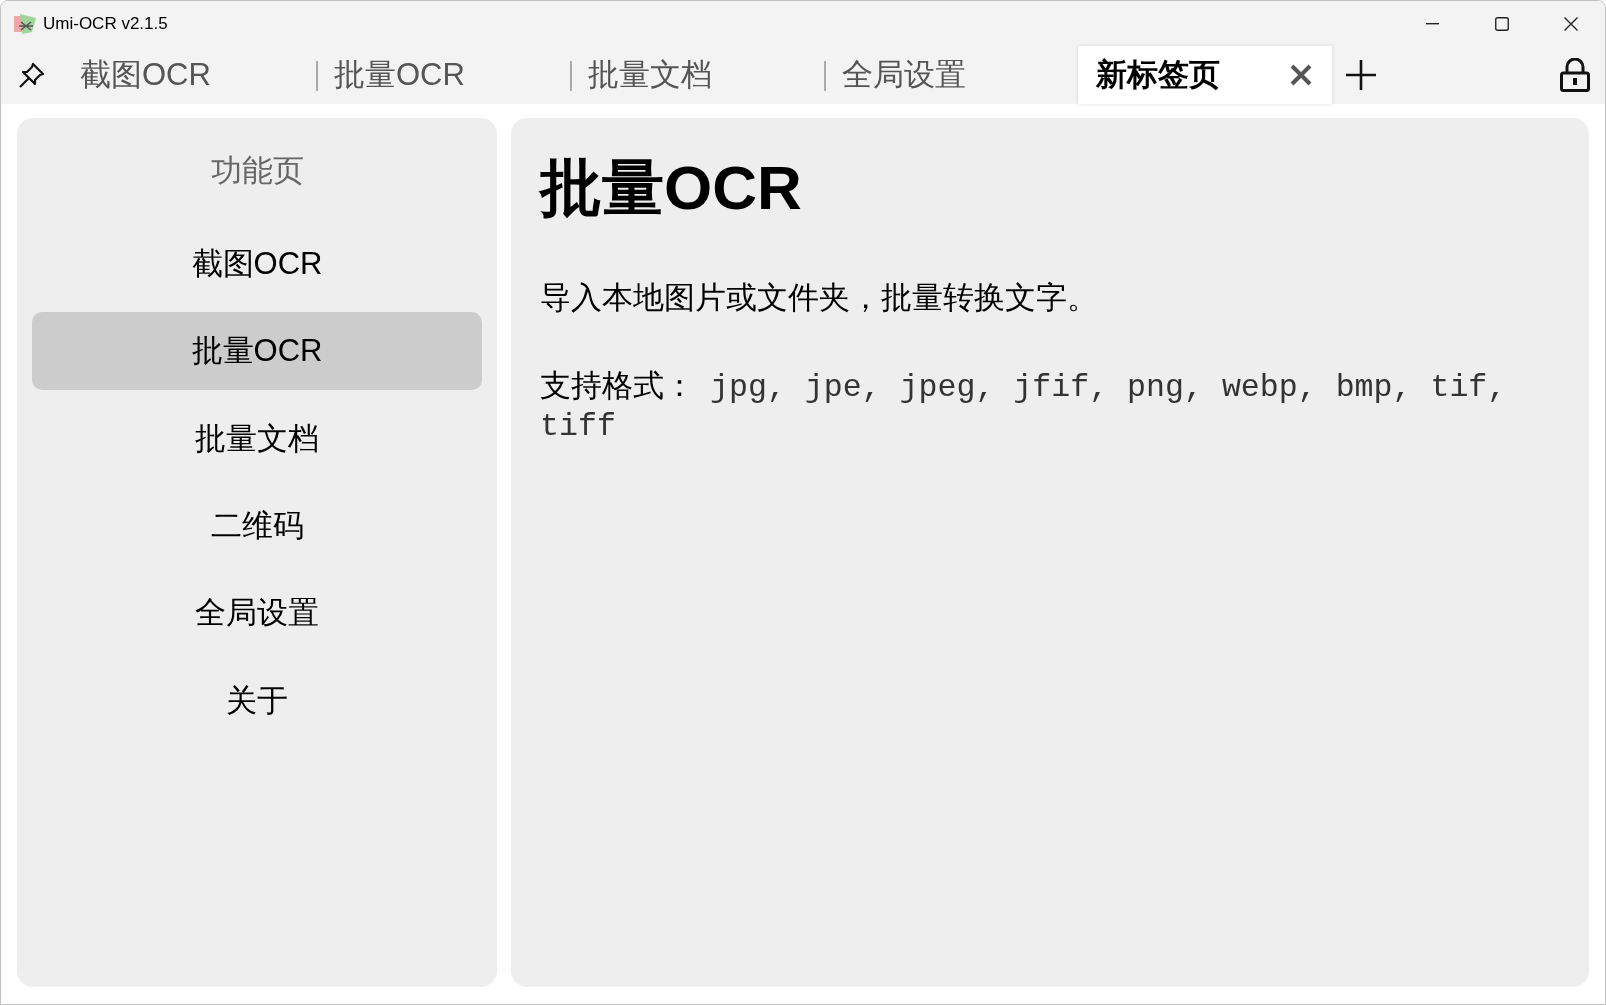 This screenshot has width=1606, height=1005. Describe the element at coordinates (819, 298) in the screenshot. I see `description-text: 导入本地图片或文件夹，批量转换文字。` at that location.